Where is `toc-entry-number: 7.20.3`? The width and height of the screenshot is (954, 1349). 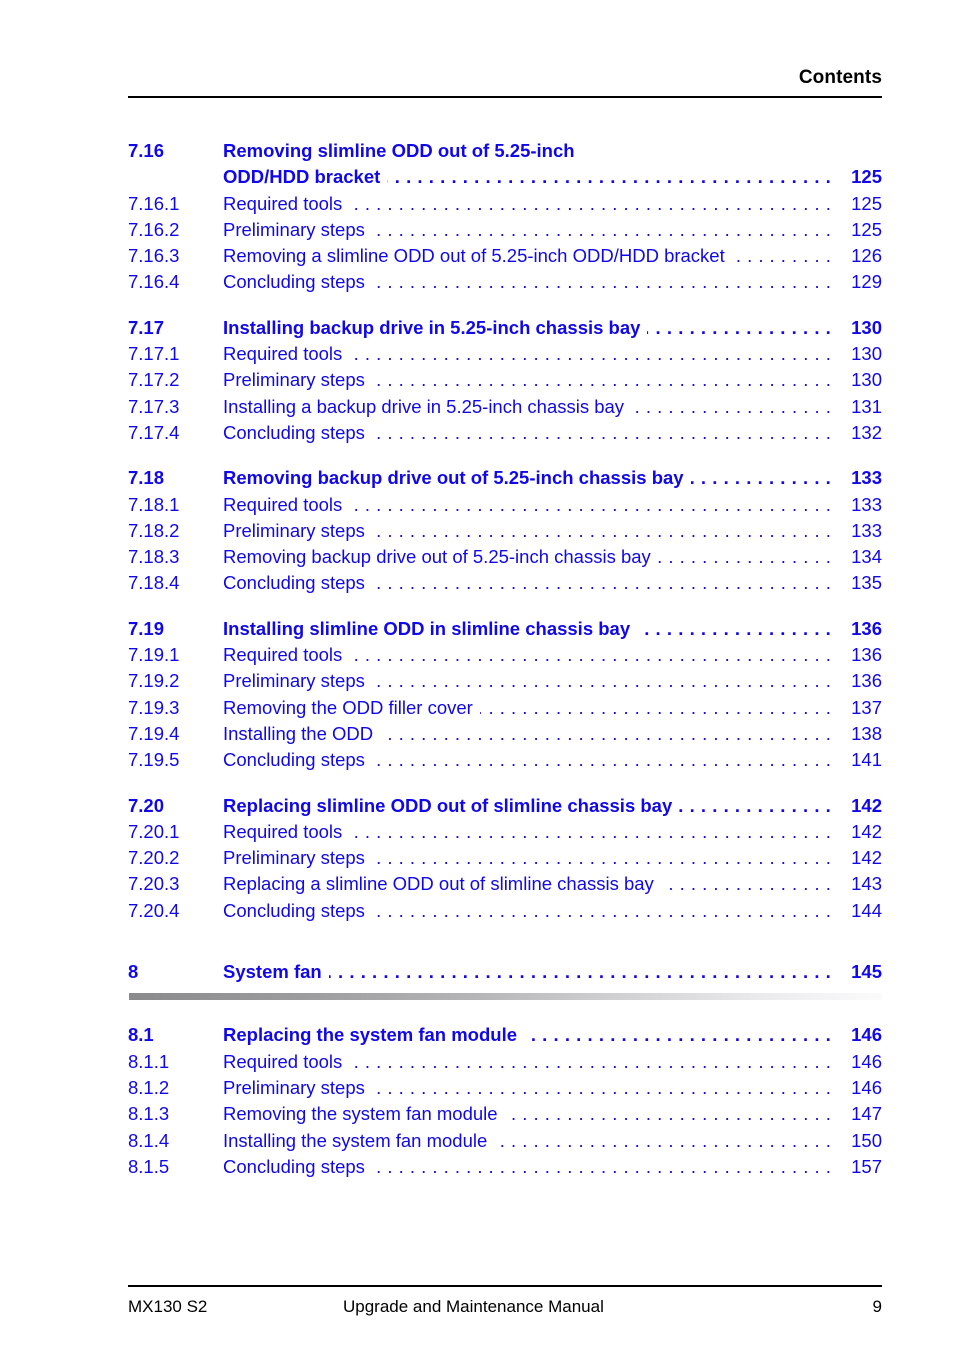
toc-entry-number: 7.20.3 is located at coordinates (154, 884).